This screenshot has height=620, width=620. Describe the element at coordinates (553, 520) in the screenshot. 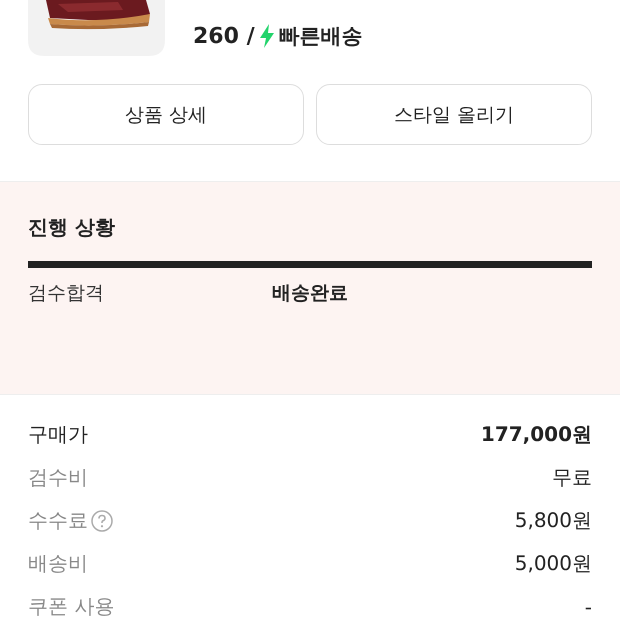

I see `price-value: 5,800원` at that location.